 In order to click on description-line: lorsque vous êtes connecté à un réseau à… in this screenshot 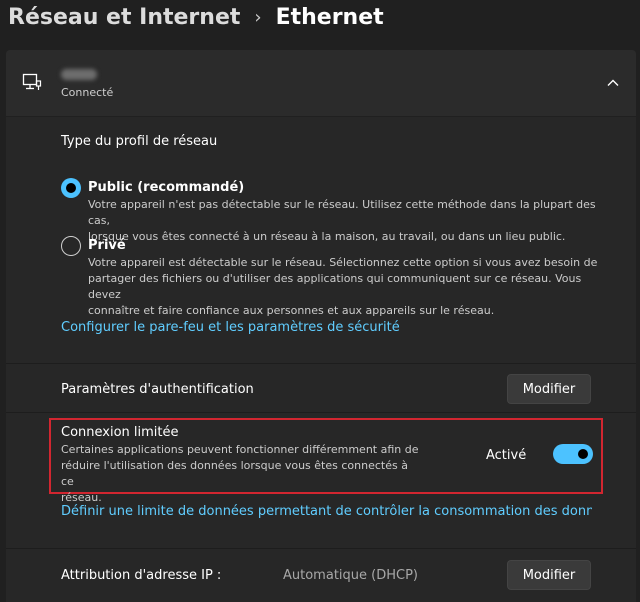, I will do `click(327, 236)`.